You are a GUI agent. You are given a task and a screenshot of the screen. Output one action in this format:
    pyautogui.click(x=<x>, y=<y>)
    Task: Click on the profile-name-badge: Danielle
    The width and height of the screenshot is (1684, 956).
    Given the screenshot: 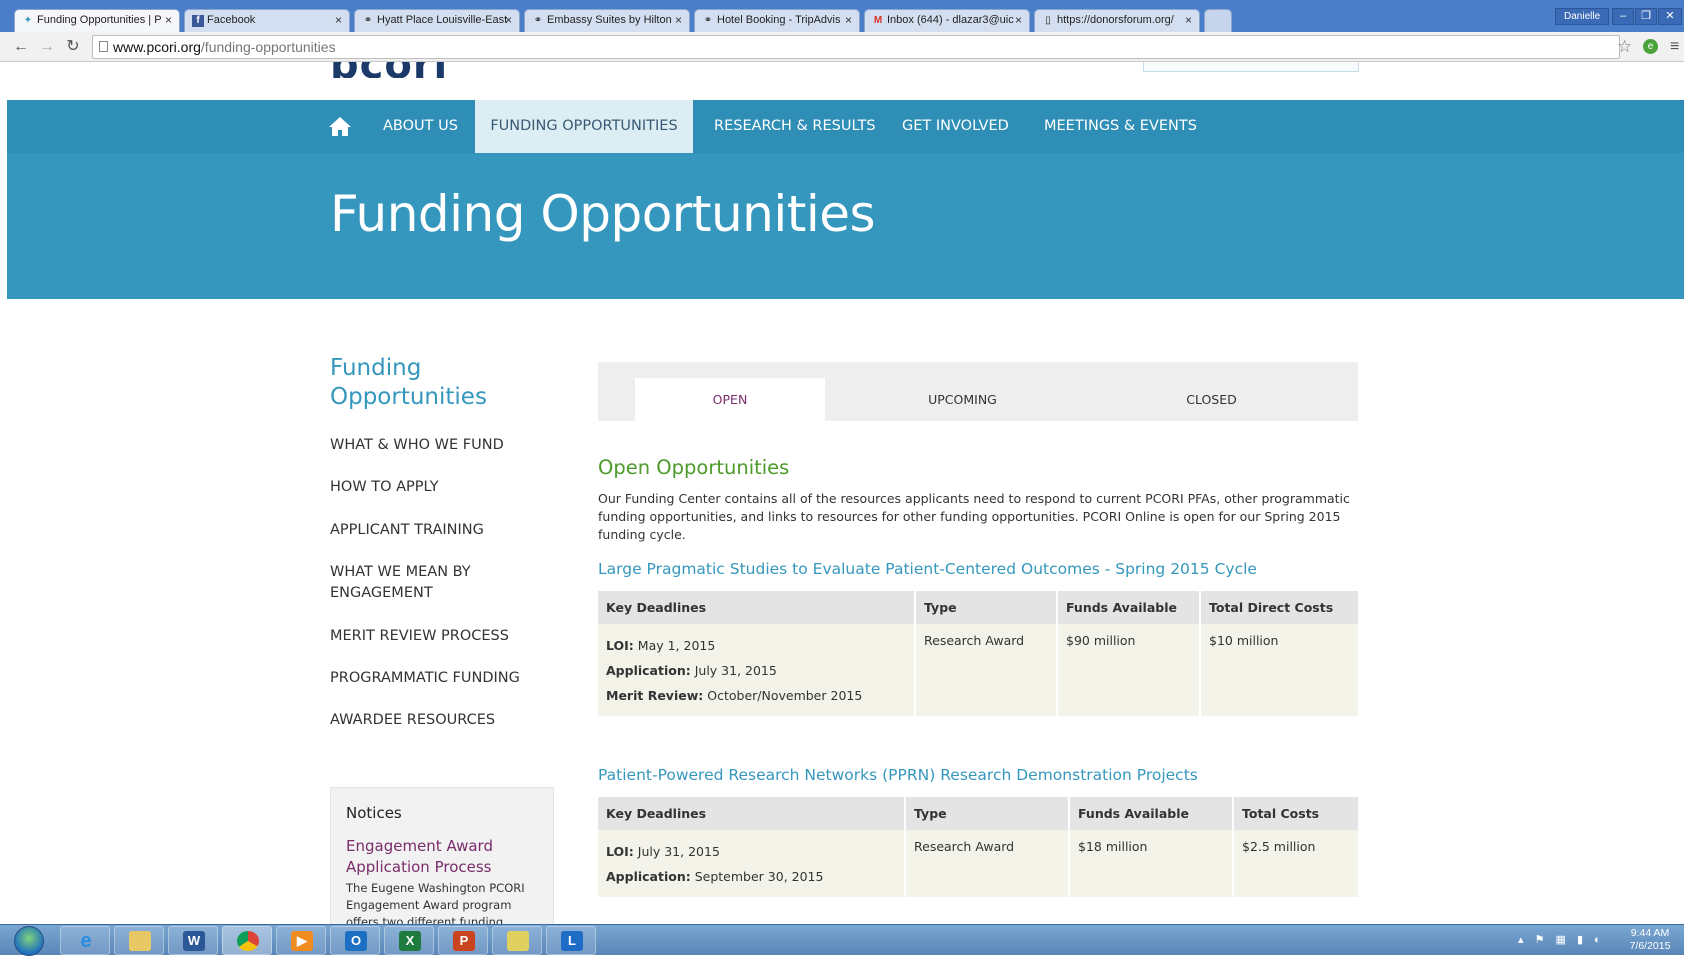 What is the action you would take?
    pyautogui.click(x=1582, y=16)
    